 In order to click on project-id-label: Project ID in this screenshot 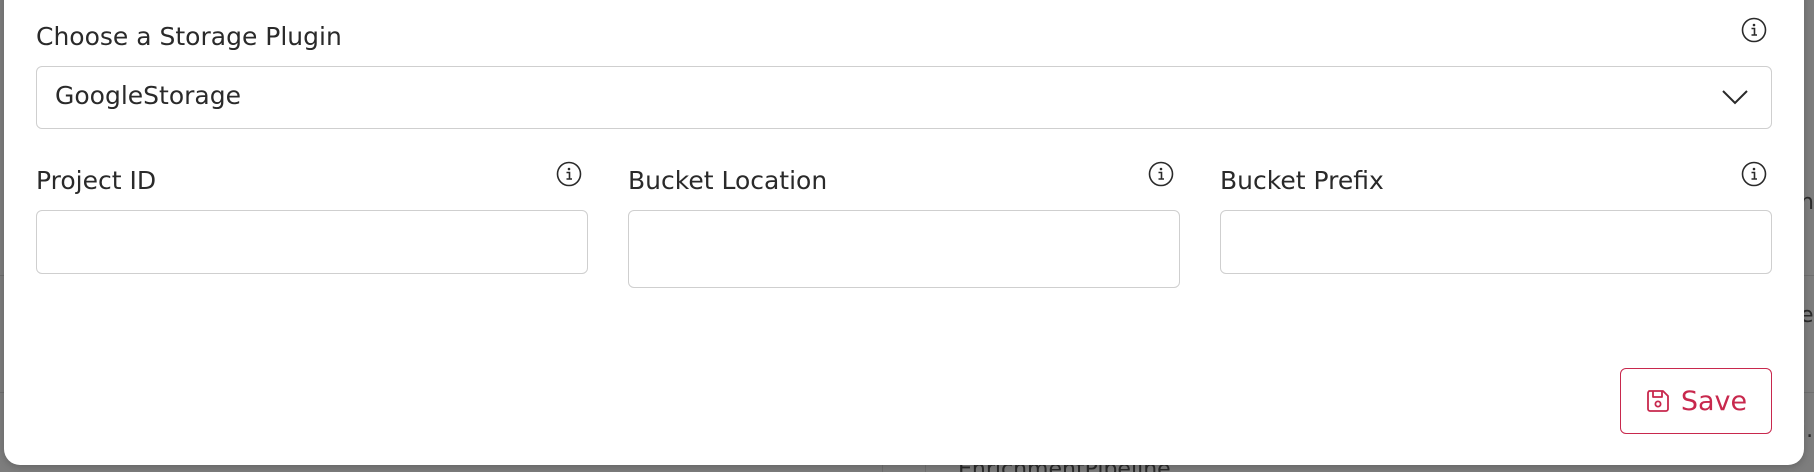, I will do `click(96, 180)`.